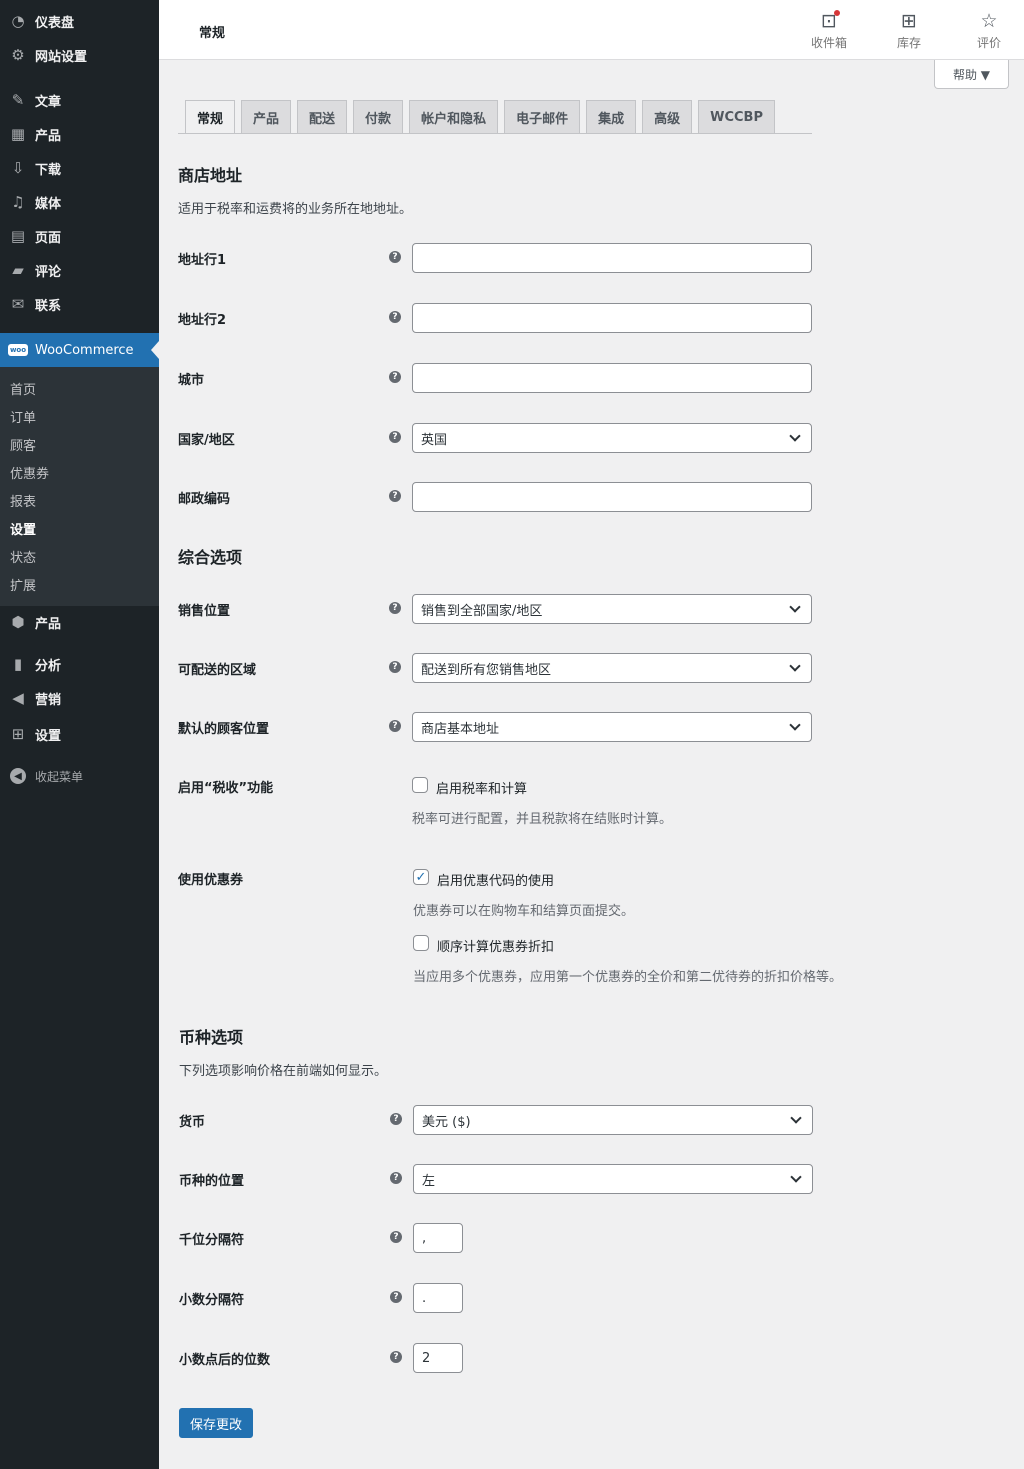  What do you see at coordinates (495, 945) in the screenshot?
I see `sequential-coupons-checkbox-label: 顺序计算优惠券折扣` at bounding box center [495, 945].